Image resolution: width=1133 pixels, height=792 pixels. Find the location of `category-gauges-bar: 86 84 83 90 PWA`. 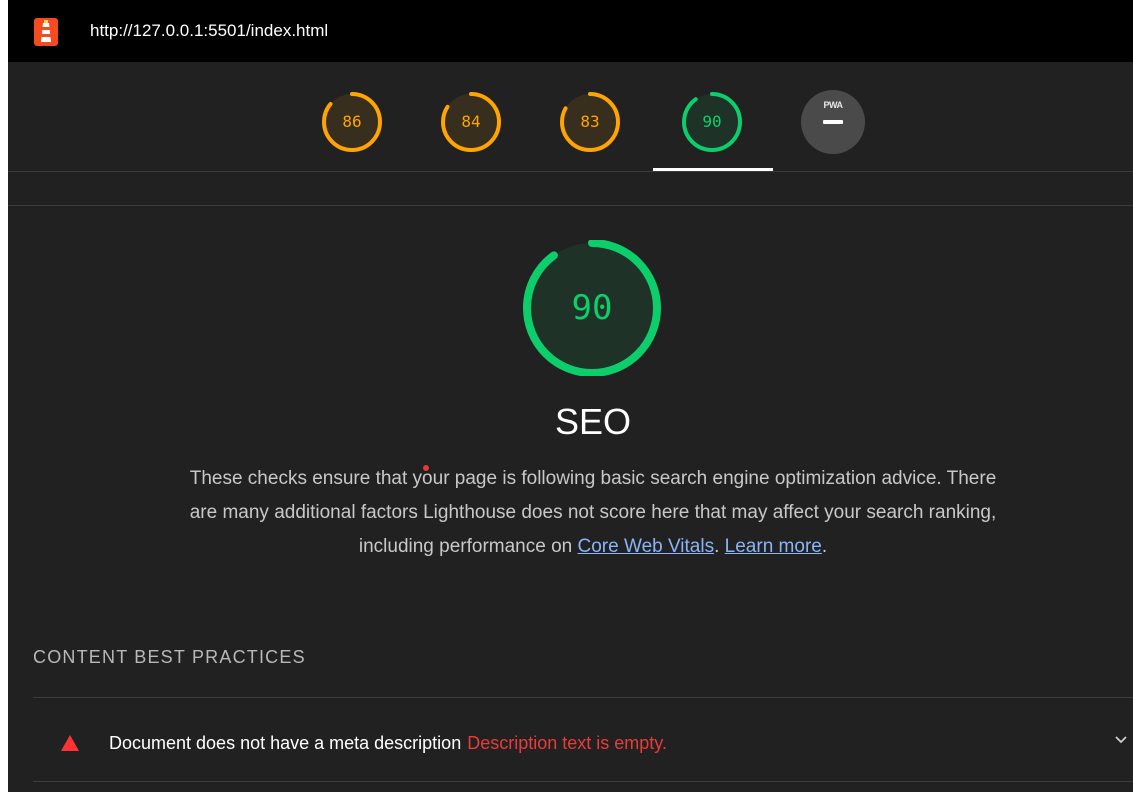

category-gauges-bar: 86 84 83 90 PWA is located at coordinates (570, 117).